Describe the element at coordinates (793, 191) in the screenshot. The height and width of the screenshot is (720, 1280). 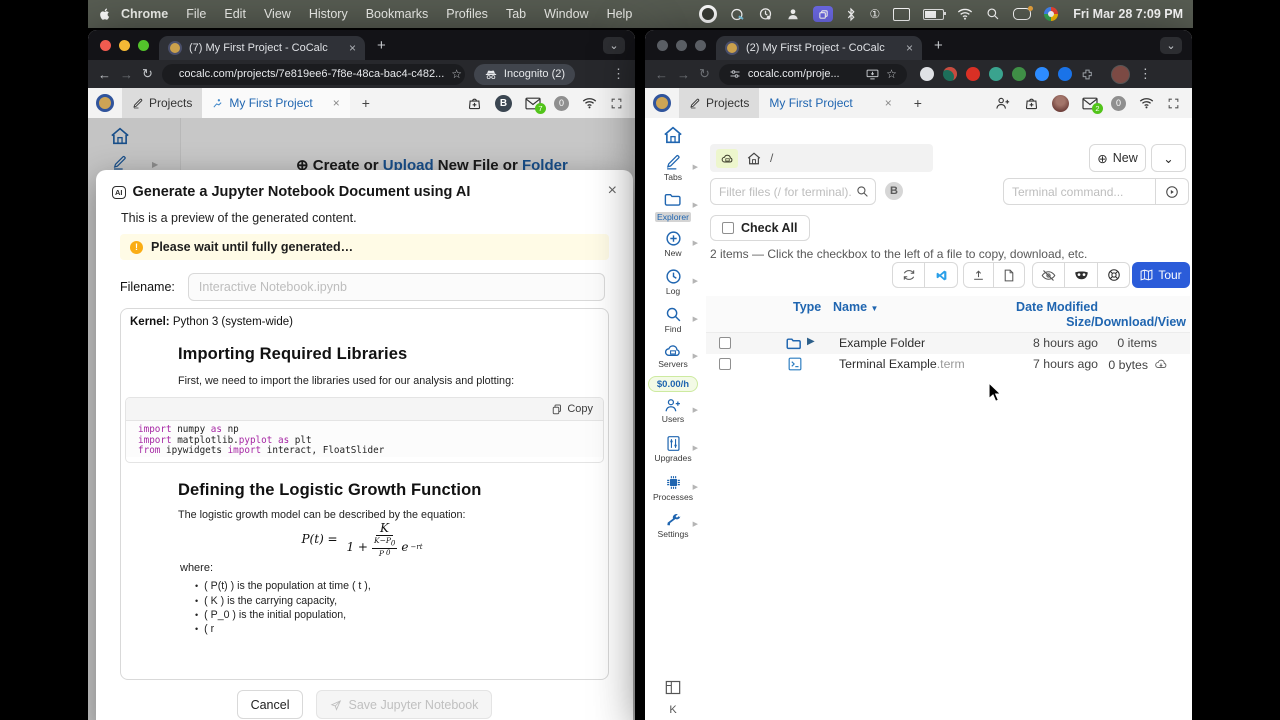
I see `filter-files-input` at that location.